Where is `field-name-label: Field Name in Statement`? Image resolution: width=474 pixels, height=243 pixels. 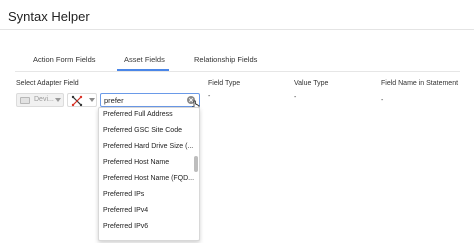 field-name-label: Field Name in Statement is located at coordinates (420, 83).